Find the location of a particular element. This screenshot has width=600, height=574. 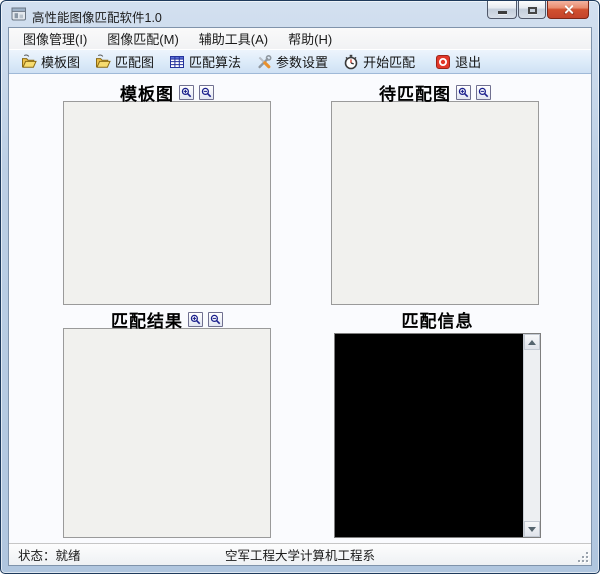

resize-grip is located at coordinates (583, 557).